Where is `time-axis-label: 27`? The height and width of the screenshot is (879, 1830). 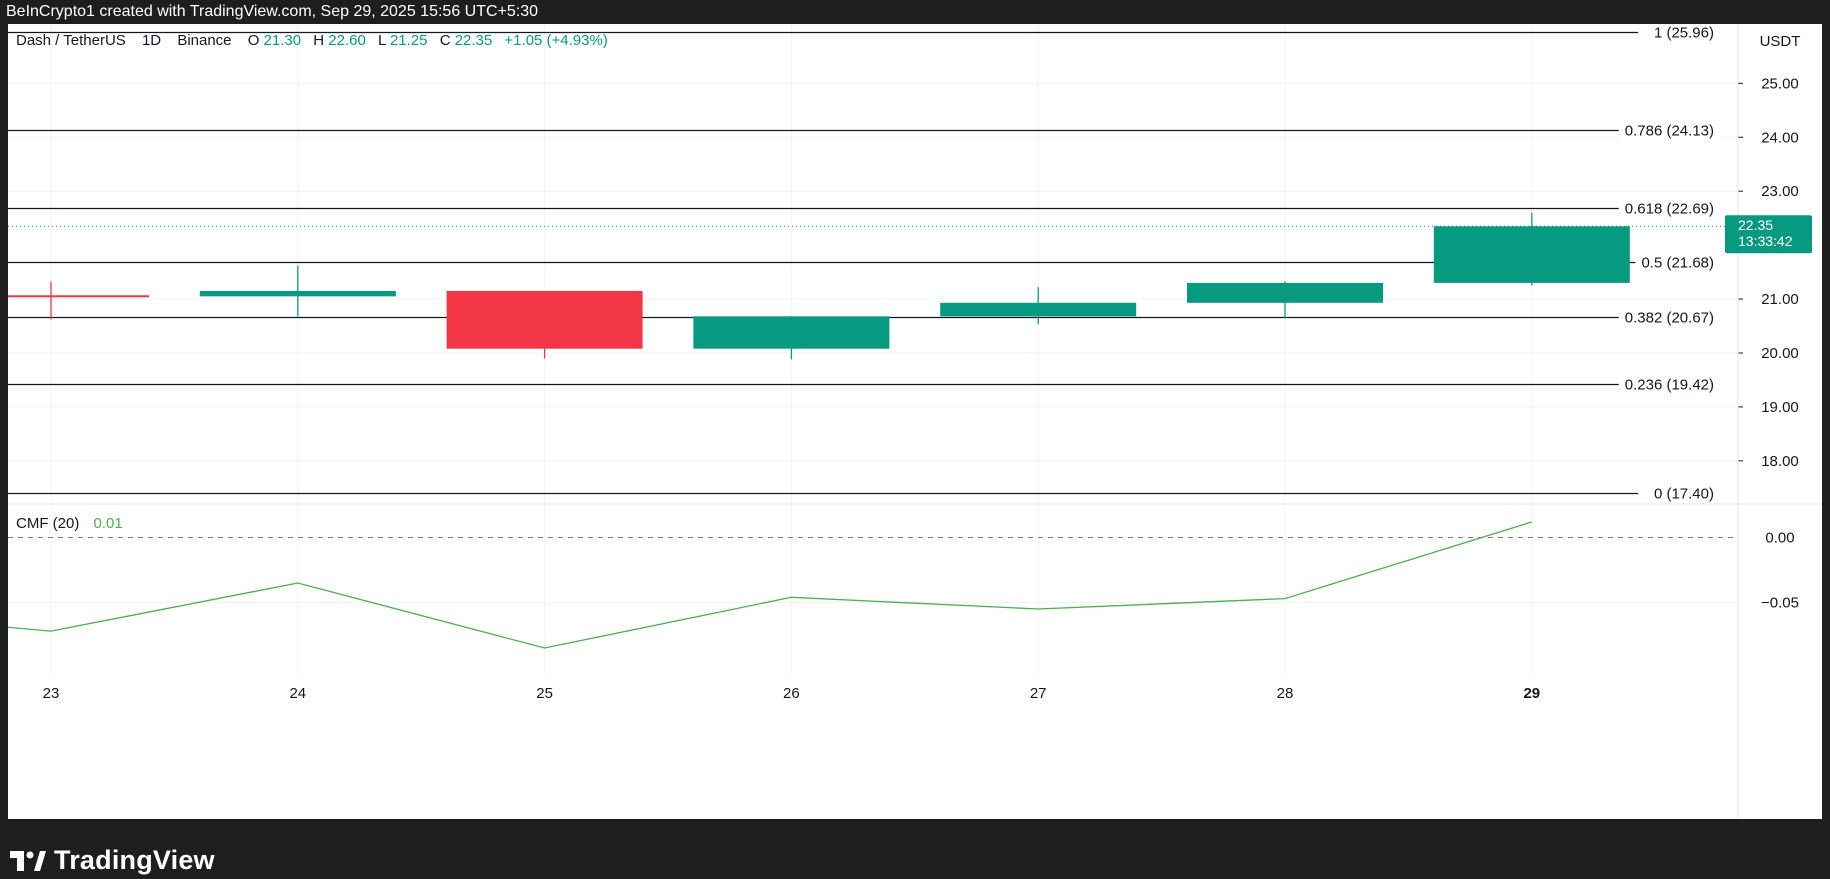
time-axis-label: 27 is located at coordinates (1038, 693).